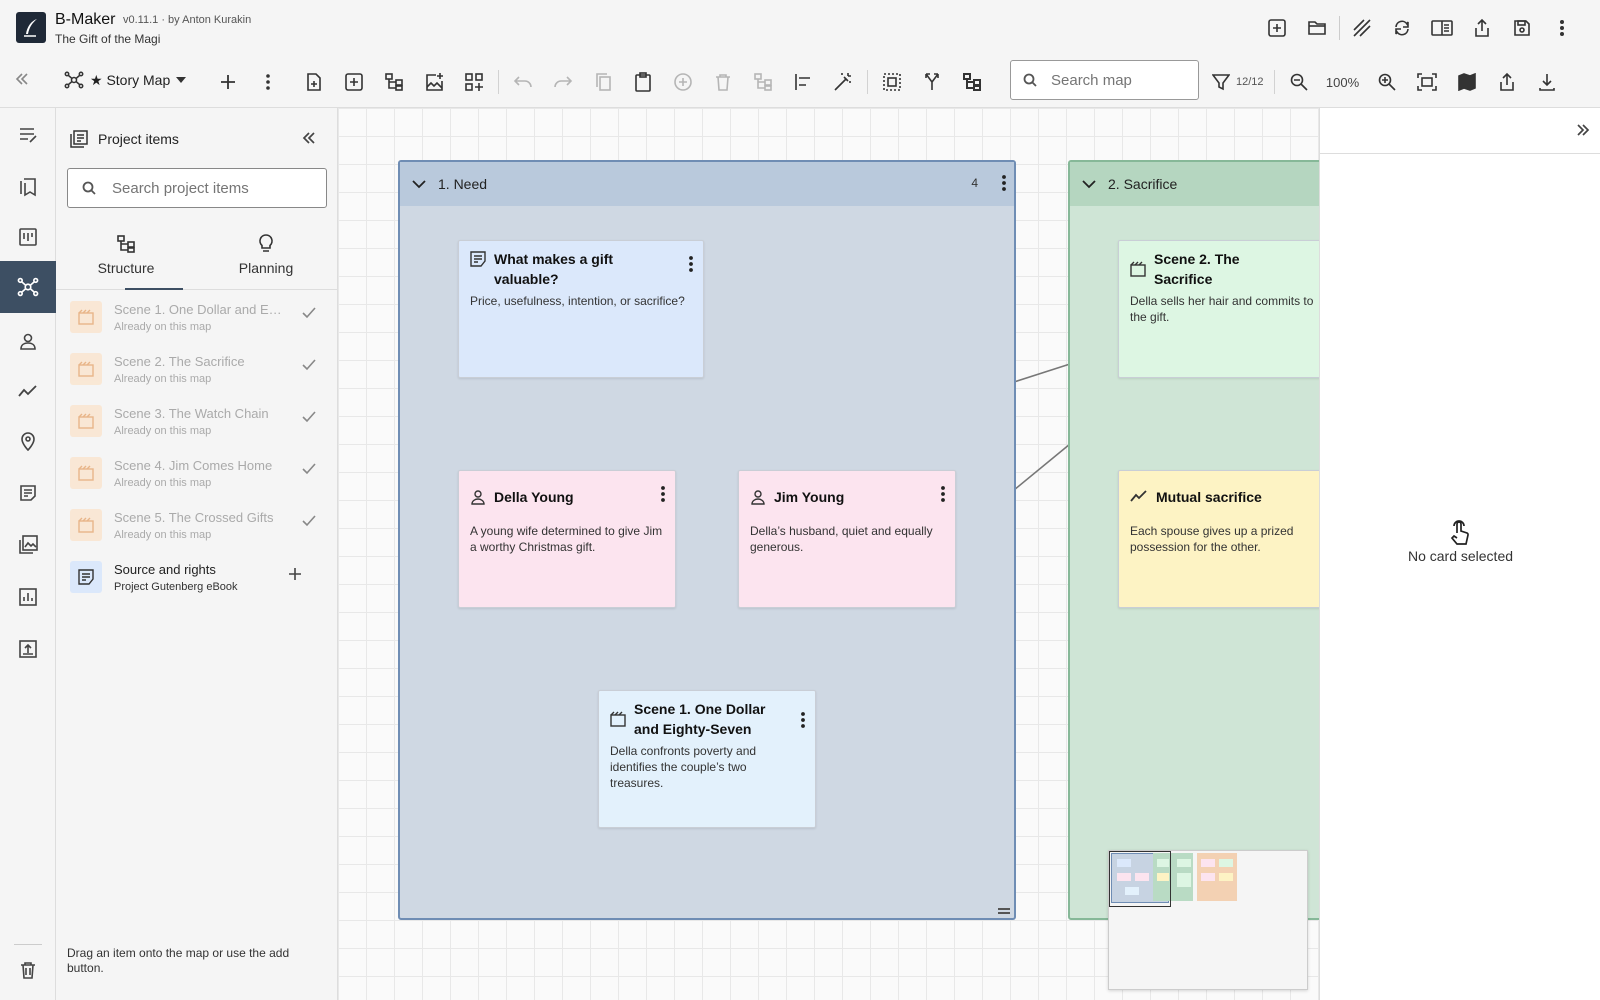 This screenshot has width=1600, height=1000. Describe the element at coordinates (603, 82) in the screenshot. I see `copy-icon` at that location.